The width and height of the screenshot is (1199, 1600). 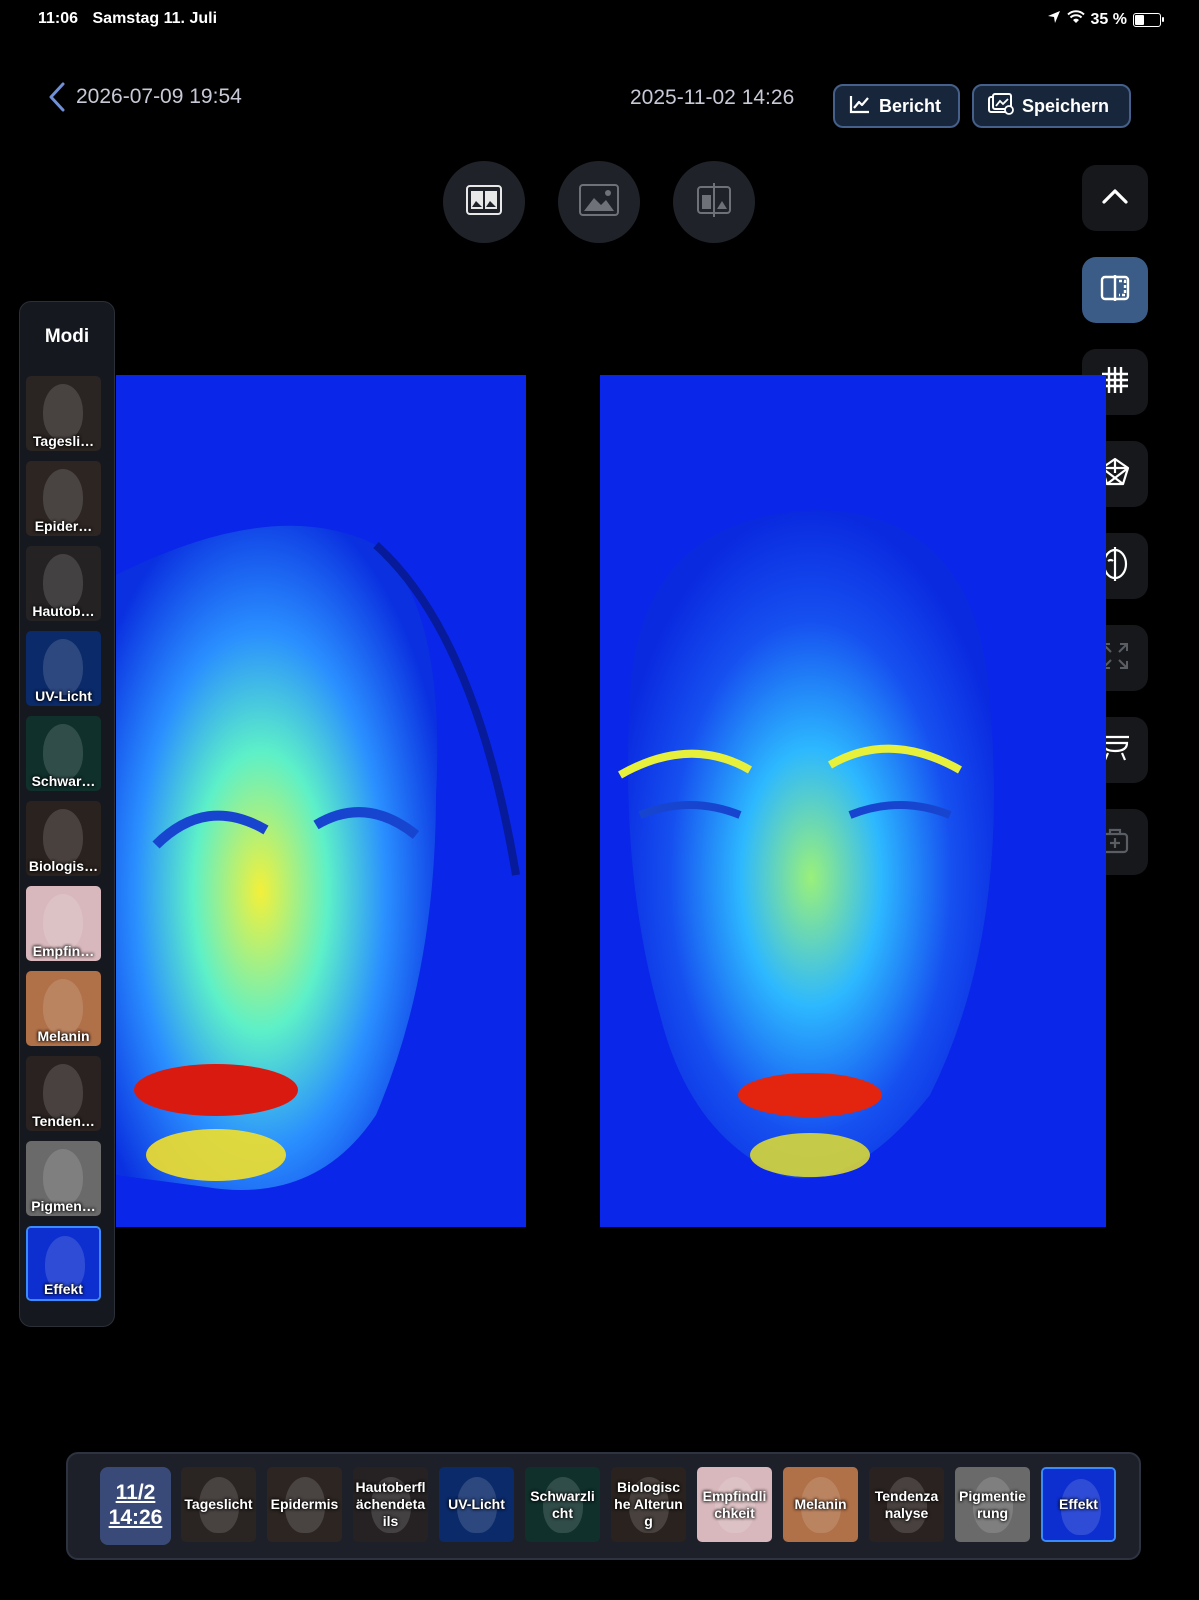 I want to click on bottom-mode-label: Tendenzanalyse, so click(x=906, y=1504).